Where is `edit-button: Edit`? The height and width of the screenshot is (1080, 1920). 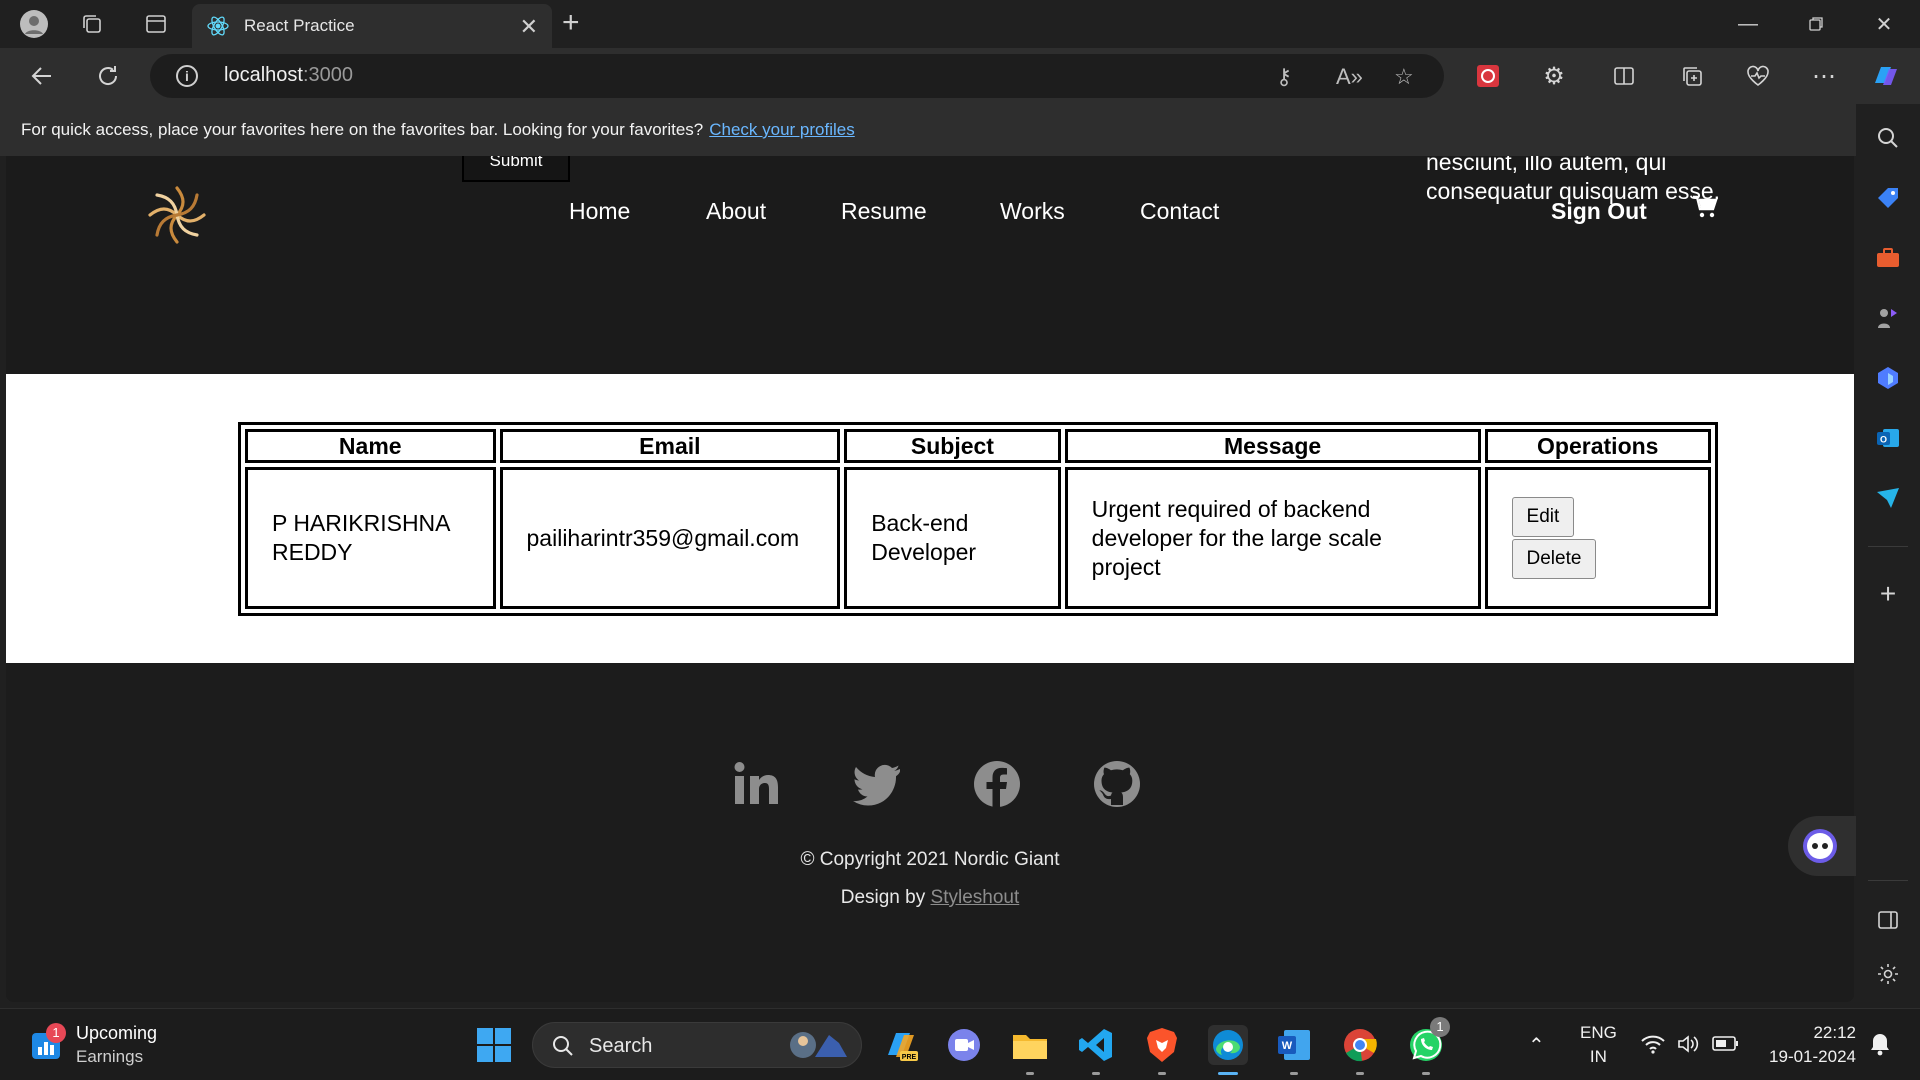 edit-button: Edit is located at coordinates (1543, 517).